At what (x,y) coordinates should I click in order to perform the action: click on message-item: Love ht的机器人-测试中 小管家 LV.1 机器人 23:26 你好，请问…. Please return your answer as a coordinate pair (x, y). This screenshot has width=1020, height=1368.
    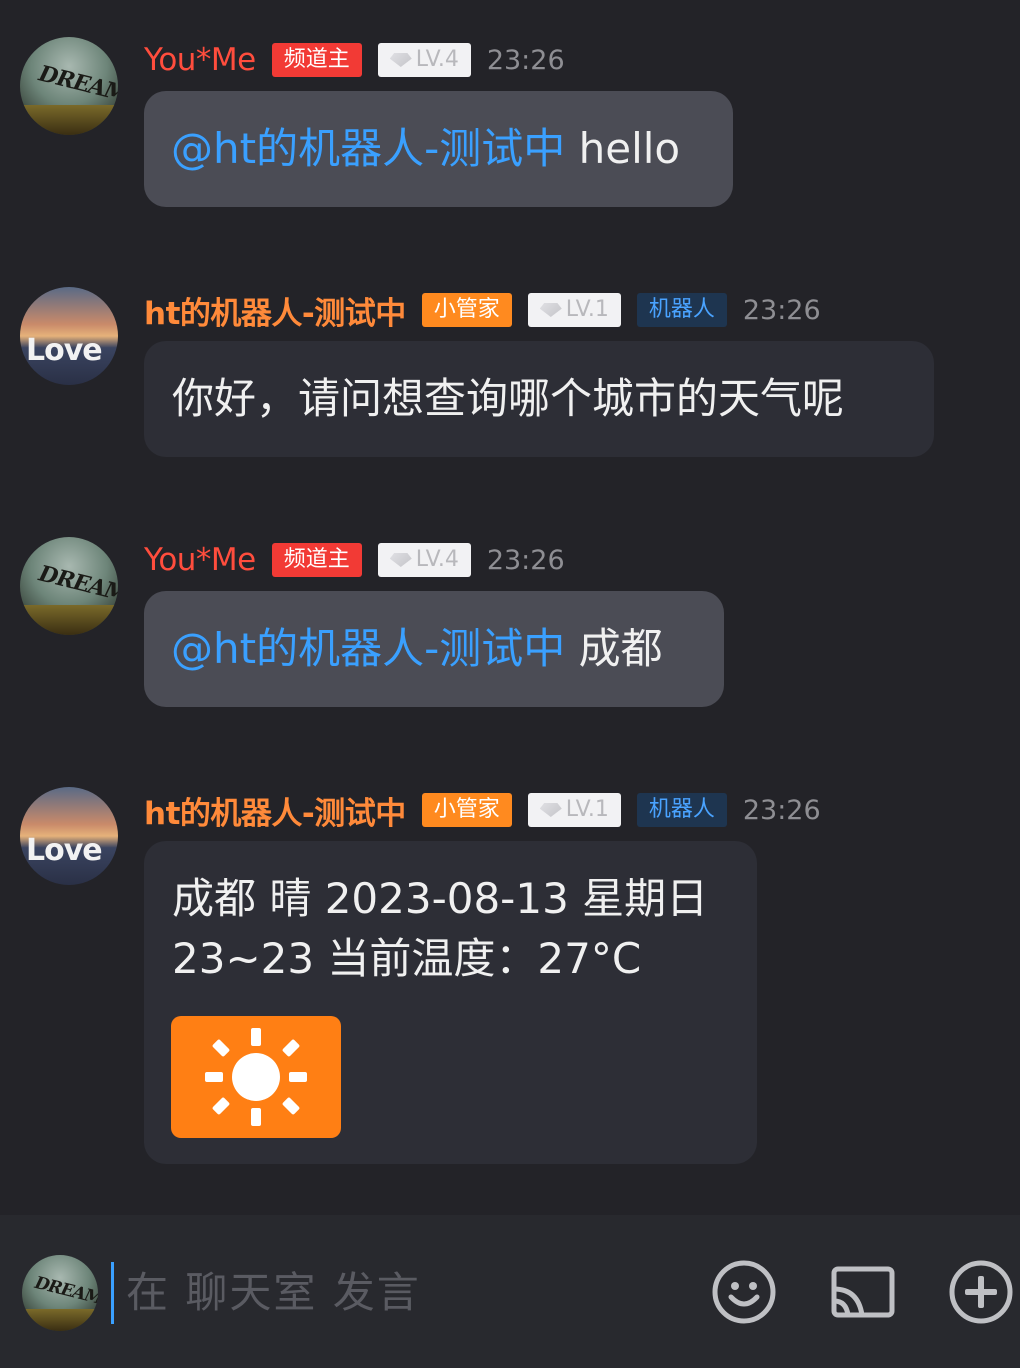
    Looking at the image, I should click on (510, 377).